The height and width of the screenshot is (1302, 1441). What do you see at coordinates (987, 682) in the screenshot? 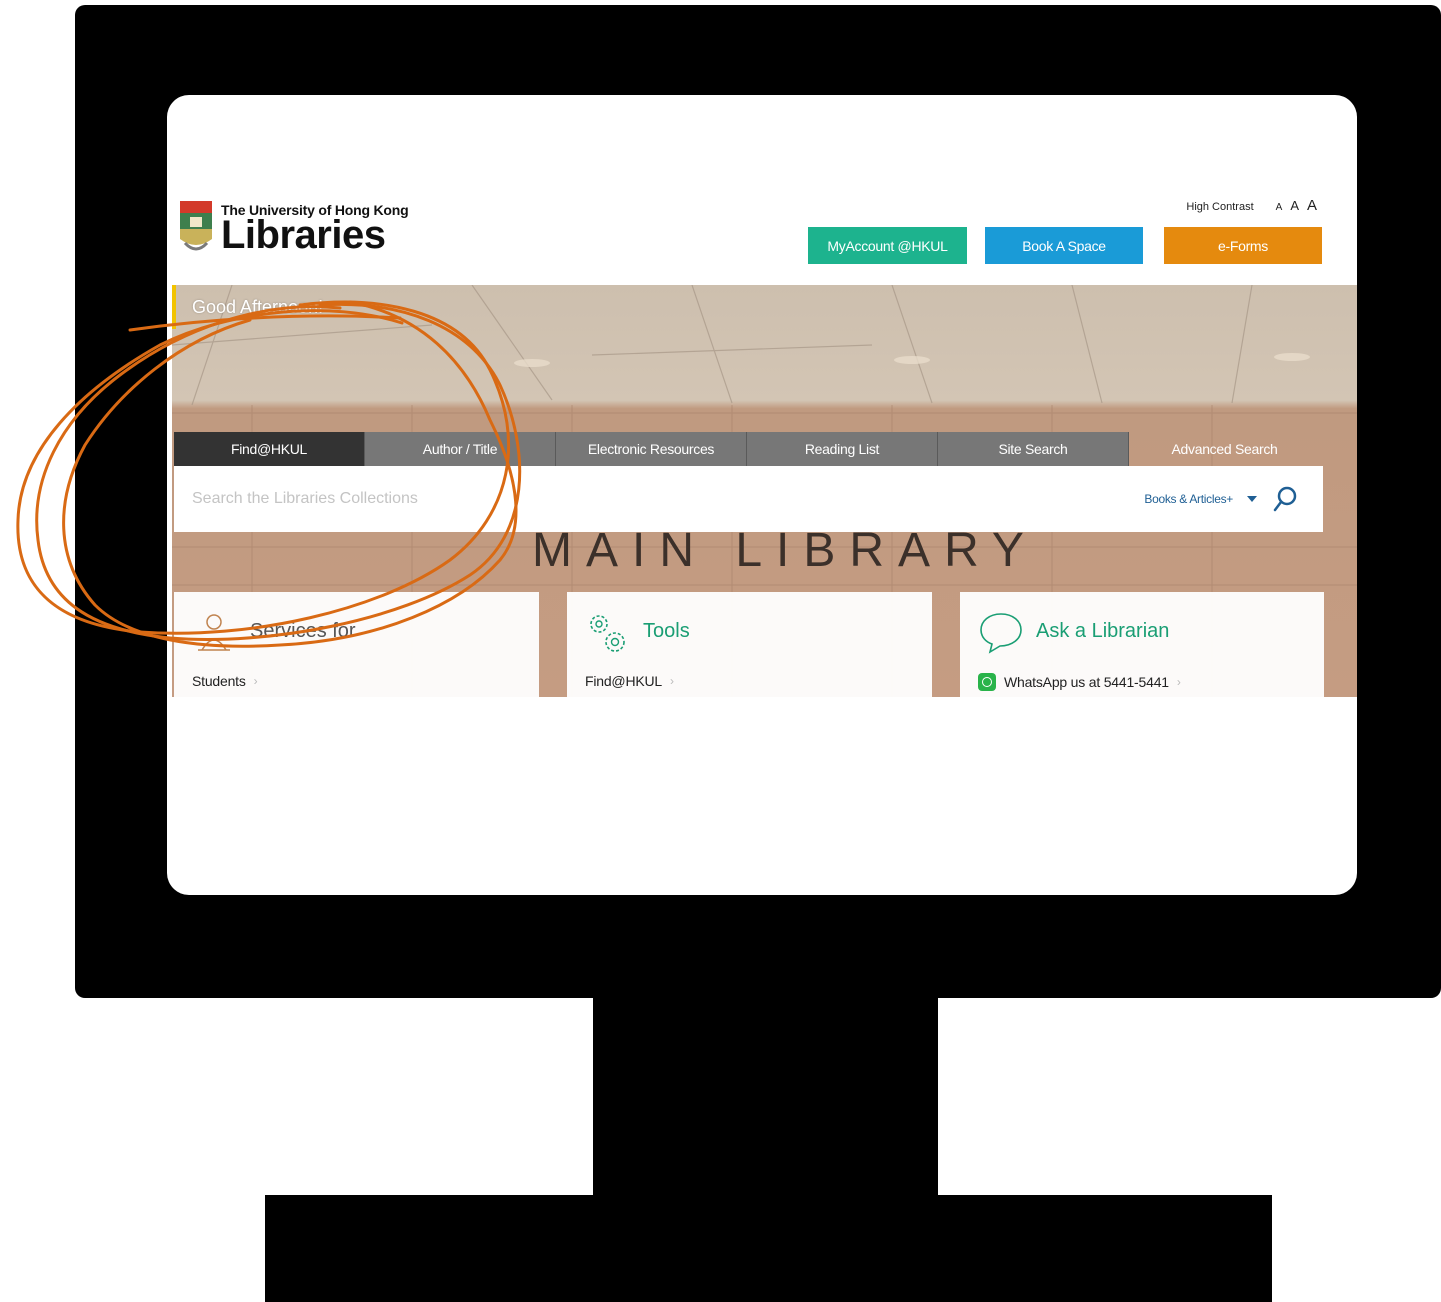
I see `whatsapp-icon` at bounding box center [987, 682].